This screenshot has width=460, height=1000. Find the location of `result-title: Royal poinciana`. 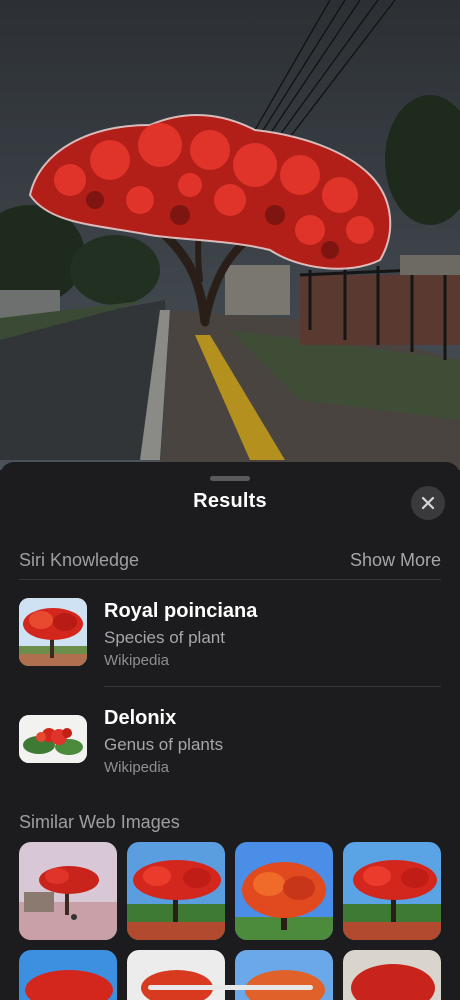

result-title: Royal poinciana is located at coordinates (181, 611).